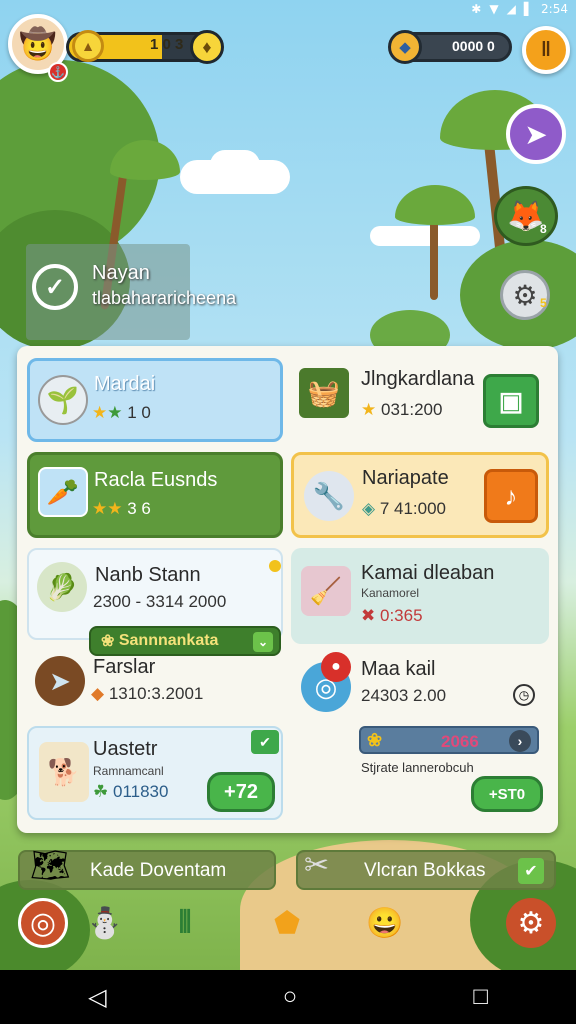  I want to click on card-stat-value: 1310:3.2001, so click(156, 693).